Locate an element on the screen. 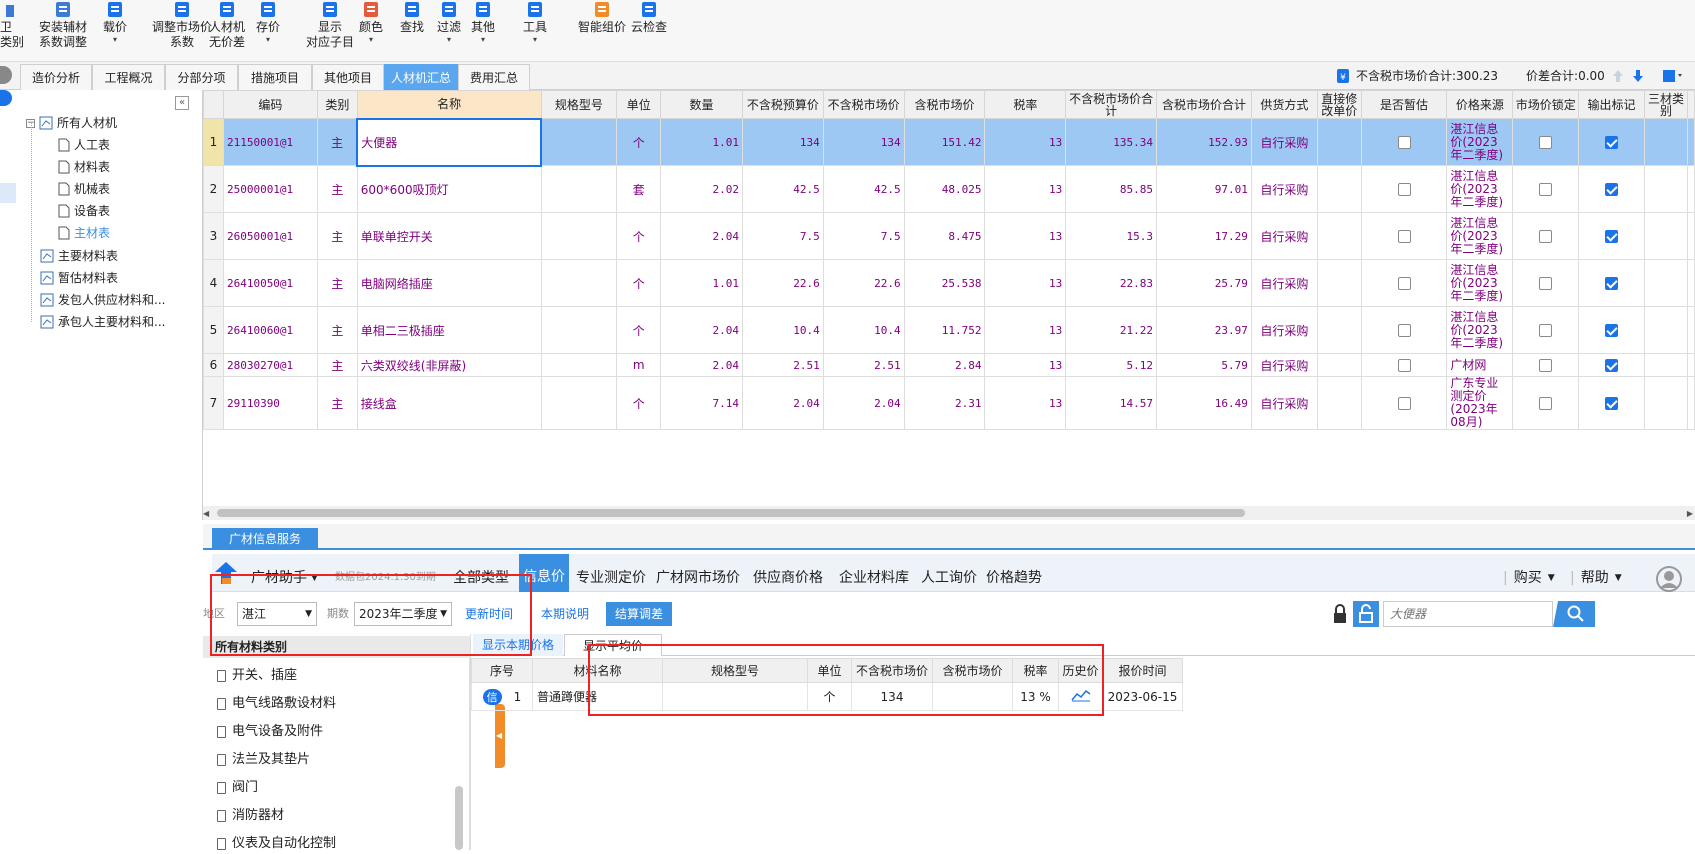 The image size is (1695, 854). help-menu: | 帮助 ▼ is located at coordinates (1596, 578).